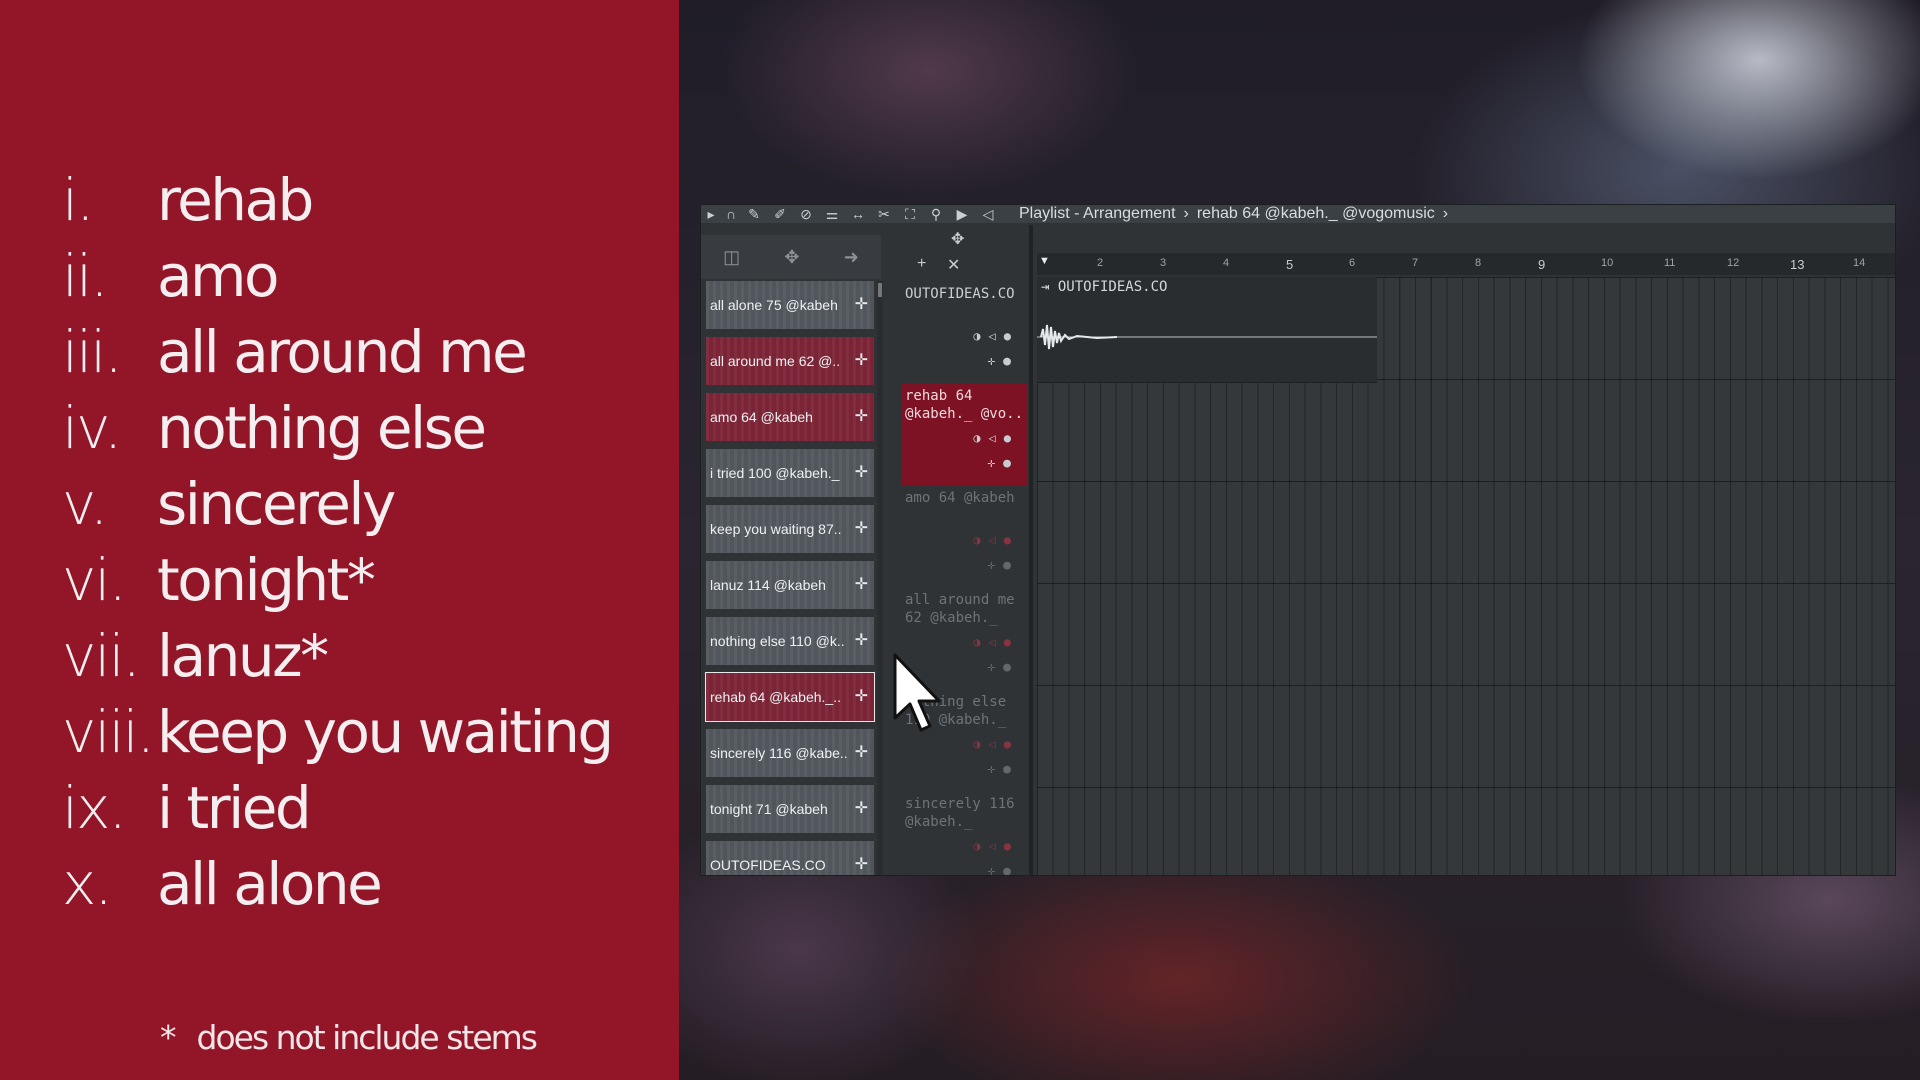 This screenshot has height=1080, width=1920. Describe the element at coordinates (101, 656) in the screenshot. I see `track-number: vii.` at that location.